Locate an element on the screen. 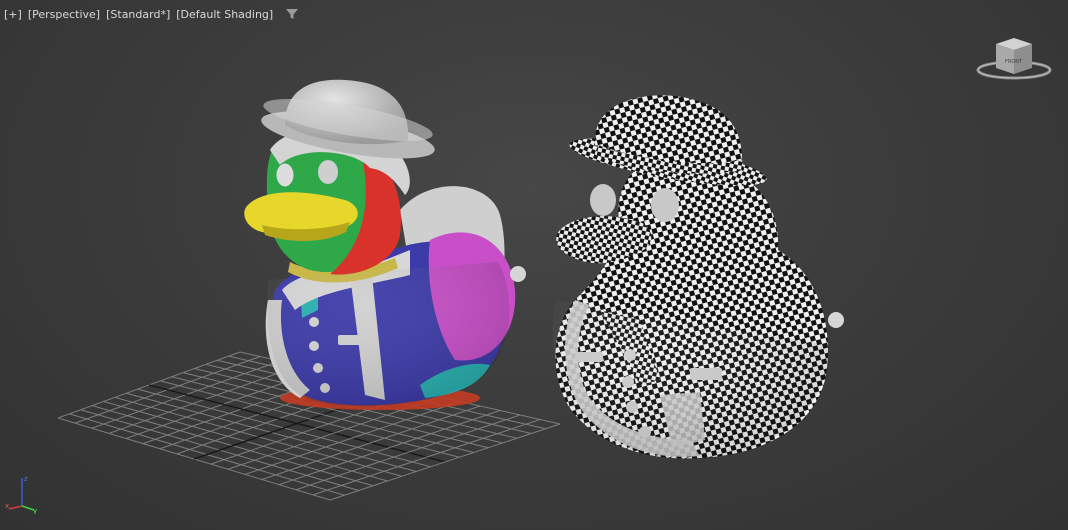  viewcube-widget: FRONT is located at coordinates (1014, 61).